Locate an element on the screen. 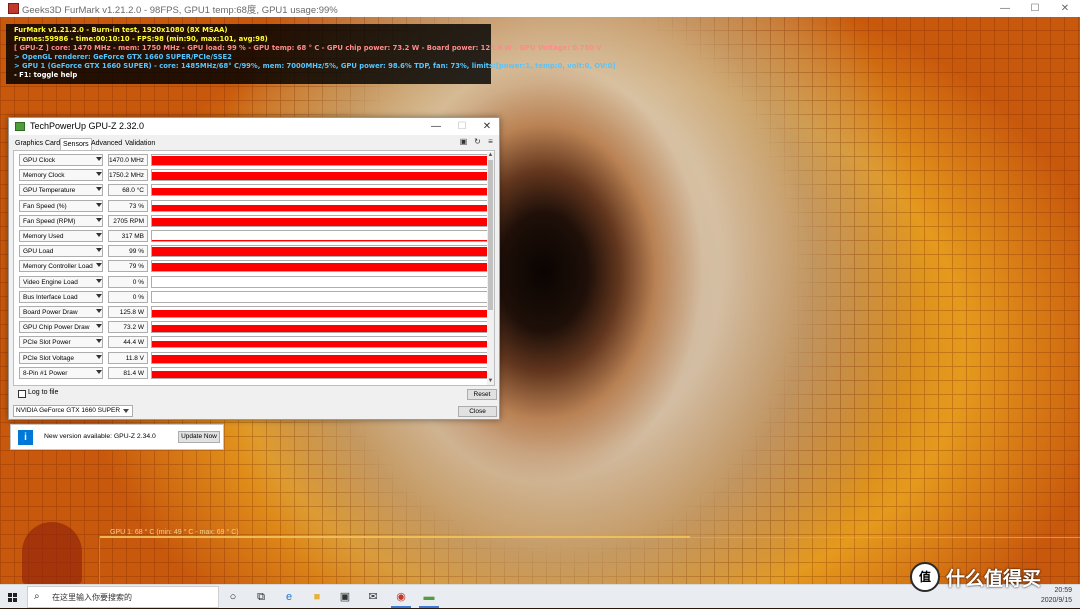 Image resolution: width=1080 pixels, height=609 pixels. clock-date: 2020/9/15 is located at coordinates (1056, 600).